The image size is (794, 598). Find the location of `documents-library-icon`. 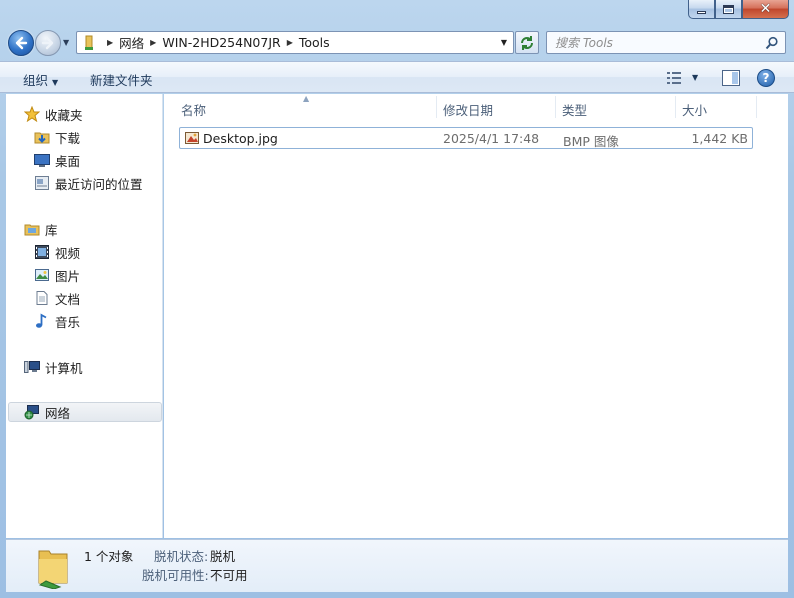

documents-library-icon is located at coordinates (42, 298).